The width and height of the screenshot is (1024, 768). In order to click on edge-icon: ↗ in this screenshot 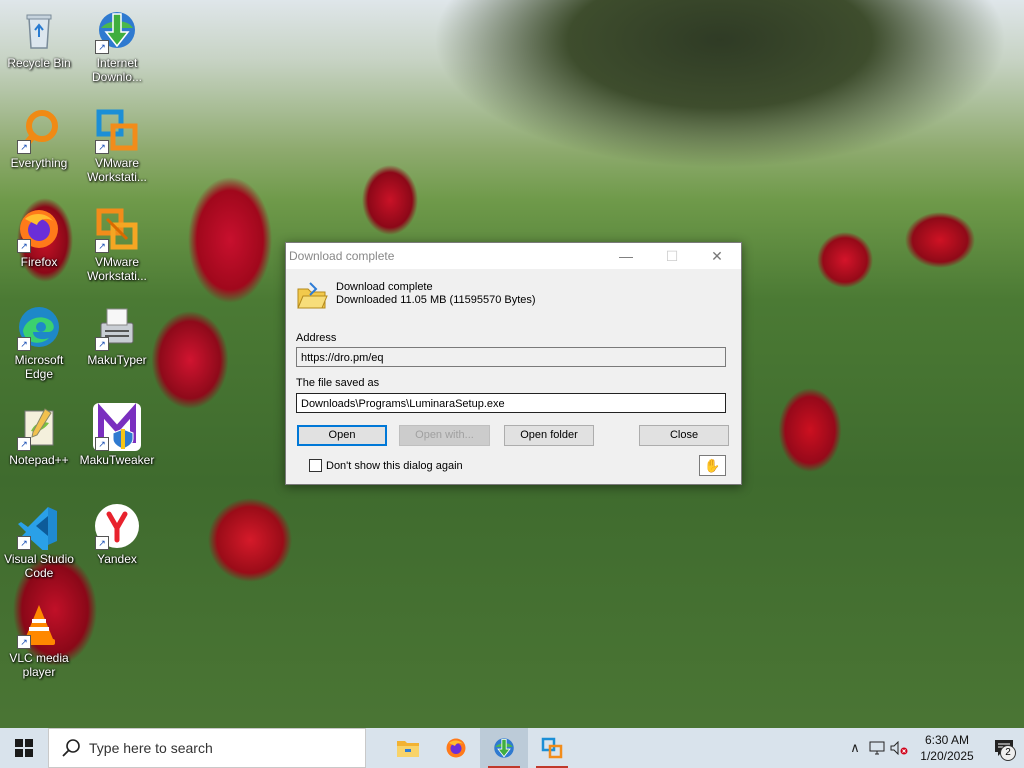, I will do `click(39, 327)`.